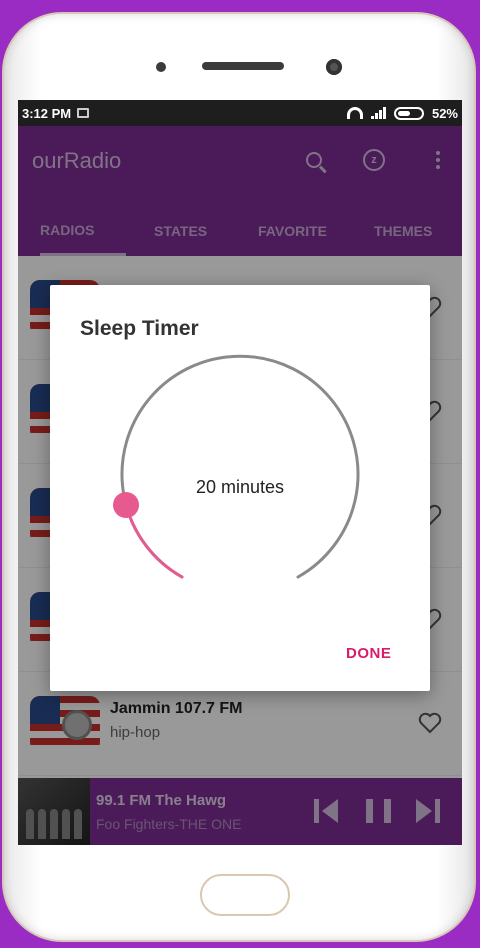 The height and width of the screenshot is (948, 480). Describe the element at coordinates (245, 895) in the screenshot. I see `home-button` at that location.